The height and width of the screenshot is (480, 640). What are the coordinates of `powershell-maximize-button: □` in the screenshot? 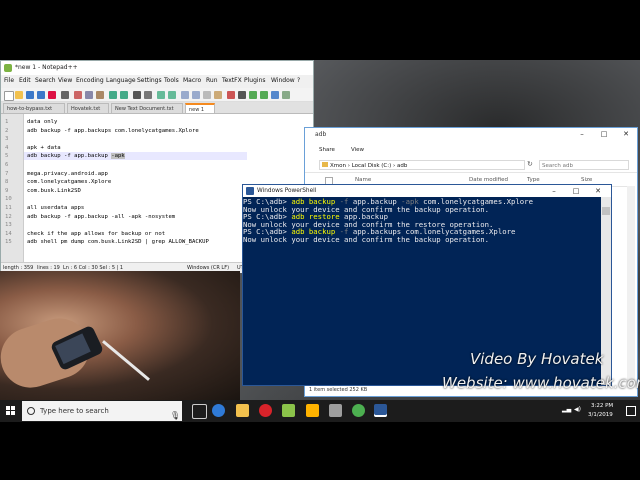 It's located at (576, 191).